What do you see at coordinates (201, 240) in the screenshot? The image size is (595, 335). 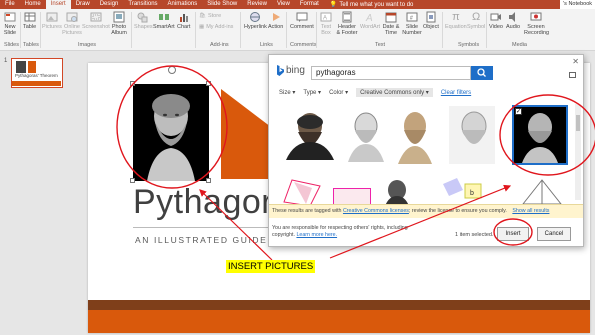 I see `slide-subtitle: AN ILLUSTRATED GUIDE` at bounding box center [201, 240].